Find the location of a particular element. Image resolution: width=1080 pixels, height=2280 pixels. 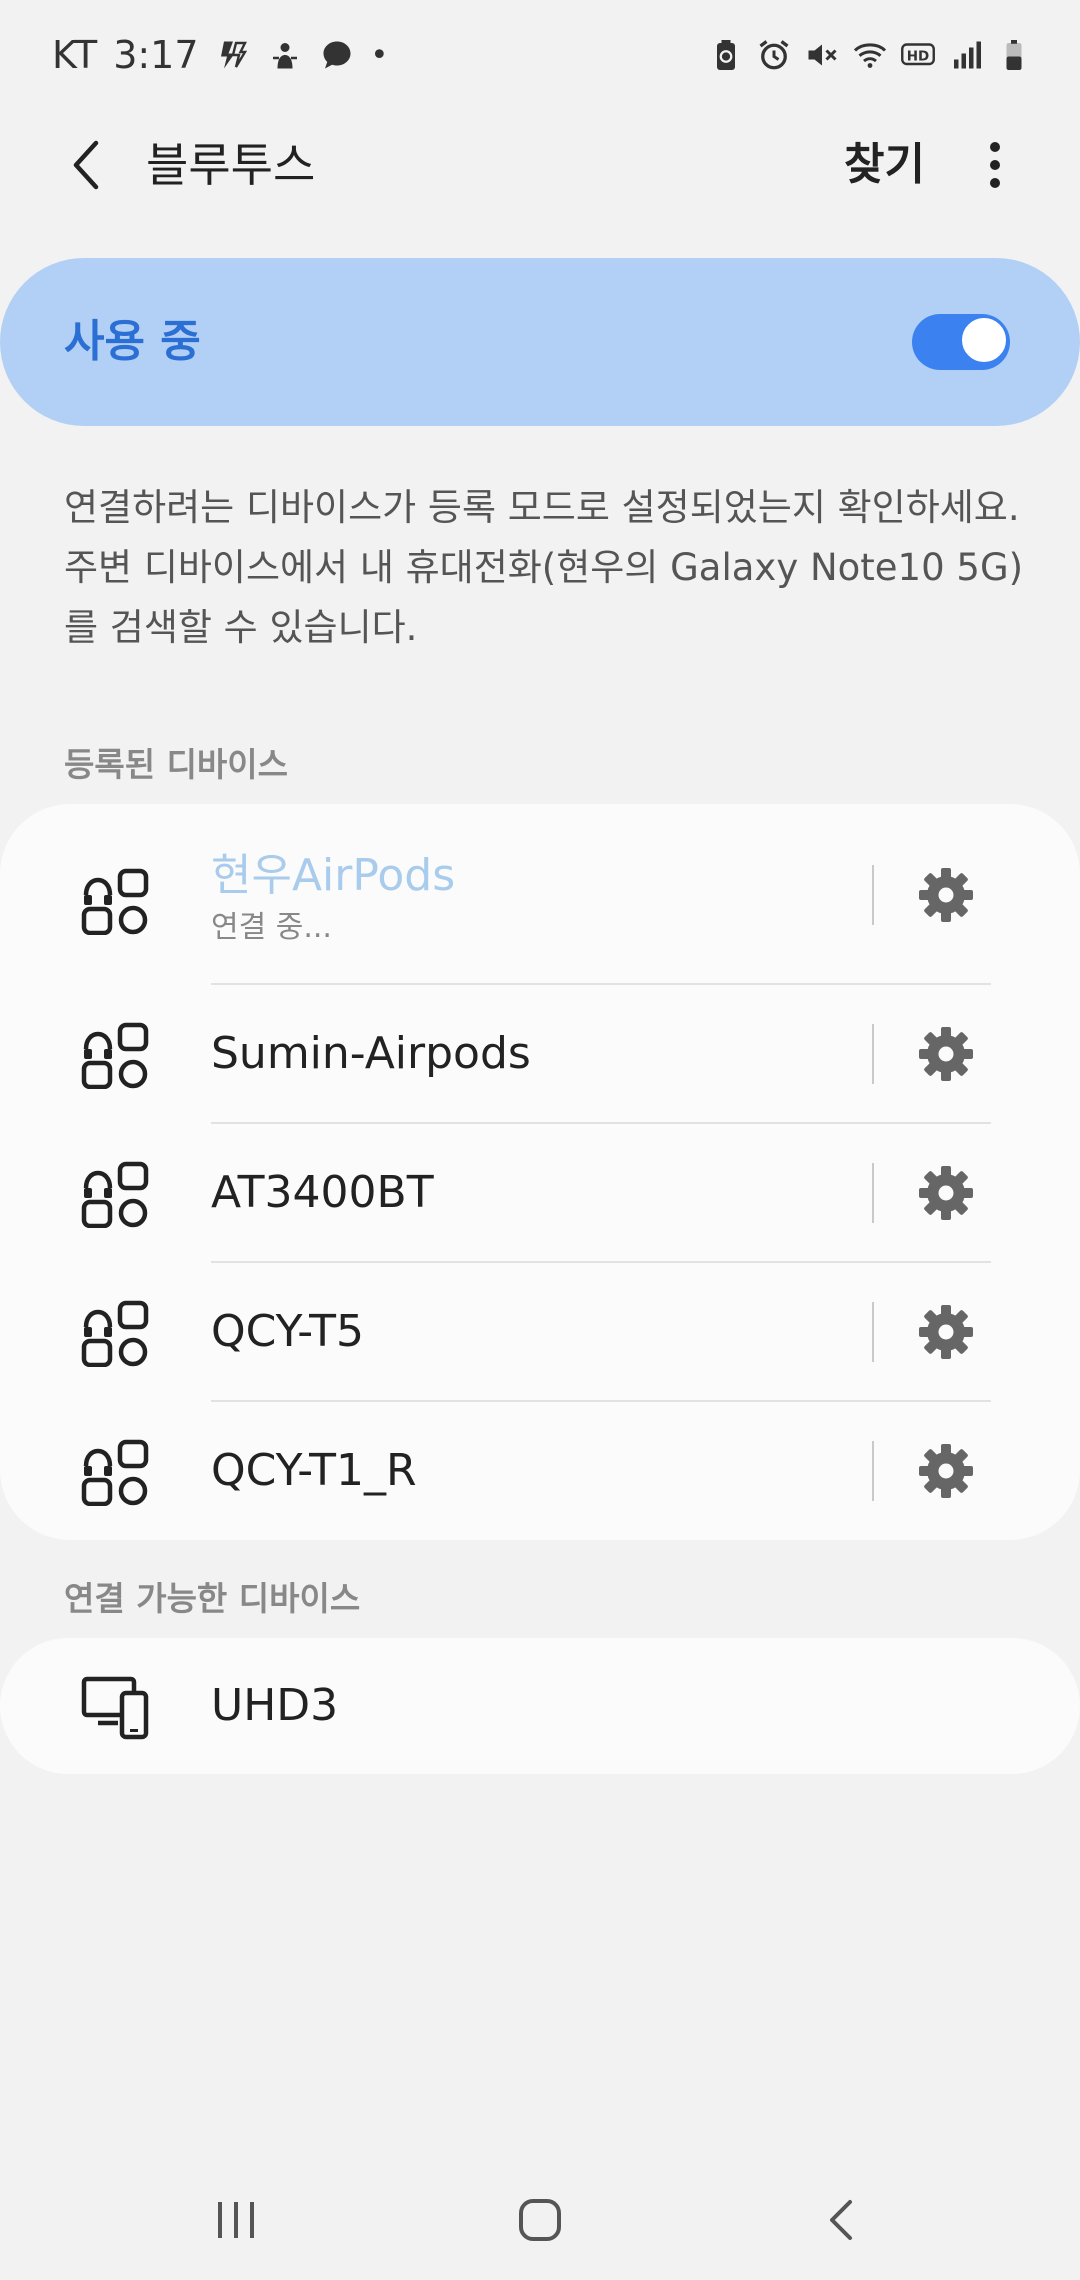

device-row-at3400bt: AT3400BT is located at coordinates (540, 1193).